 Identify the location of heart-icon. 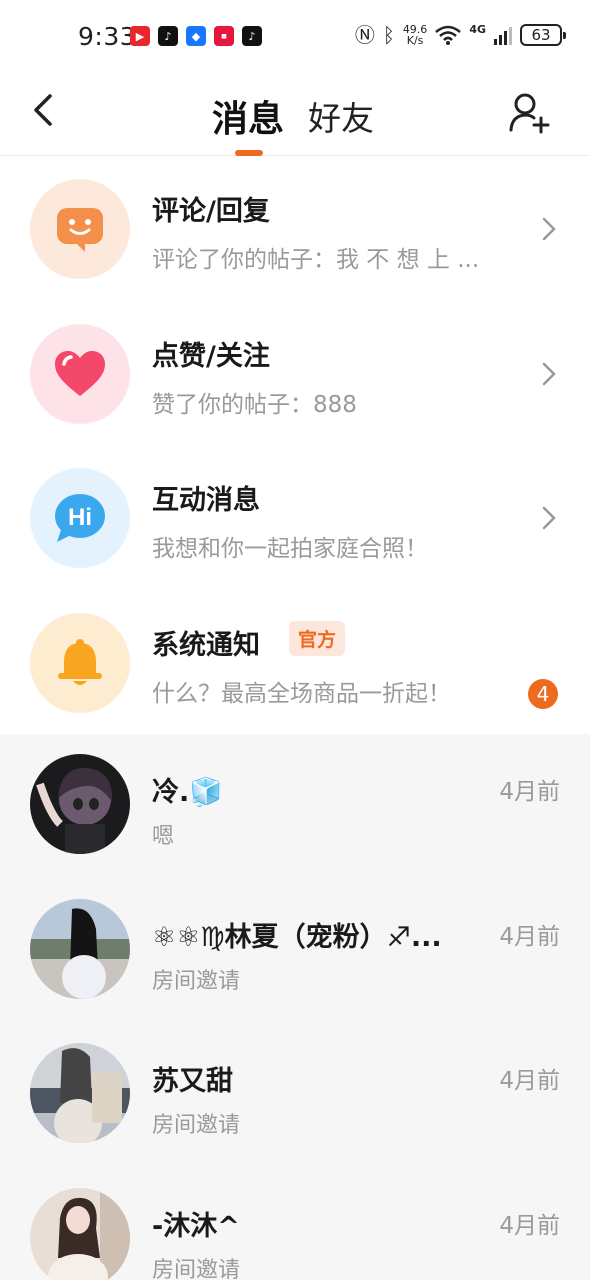
(80, 373).